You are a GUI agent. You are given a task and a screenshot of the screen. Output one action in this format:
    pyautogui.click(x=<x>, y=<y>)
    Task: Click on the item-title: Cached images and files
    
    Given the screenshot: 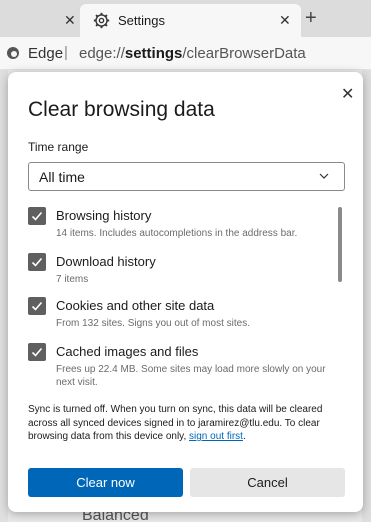 What is the action you would take?
    pyautogui.click(x=127, y=351)
    